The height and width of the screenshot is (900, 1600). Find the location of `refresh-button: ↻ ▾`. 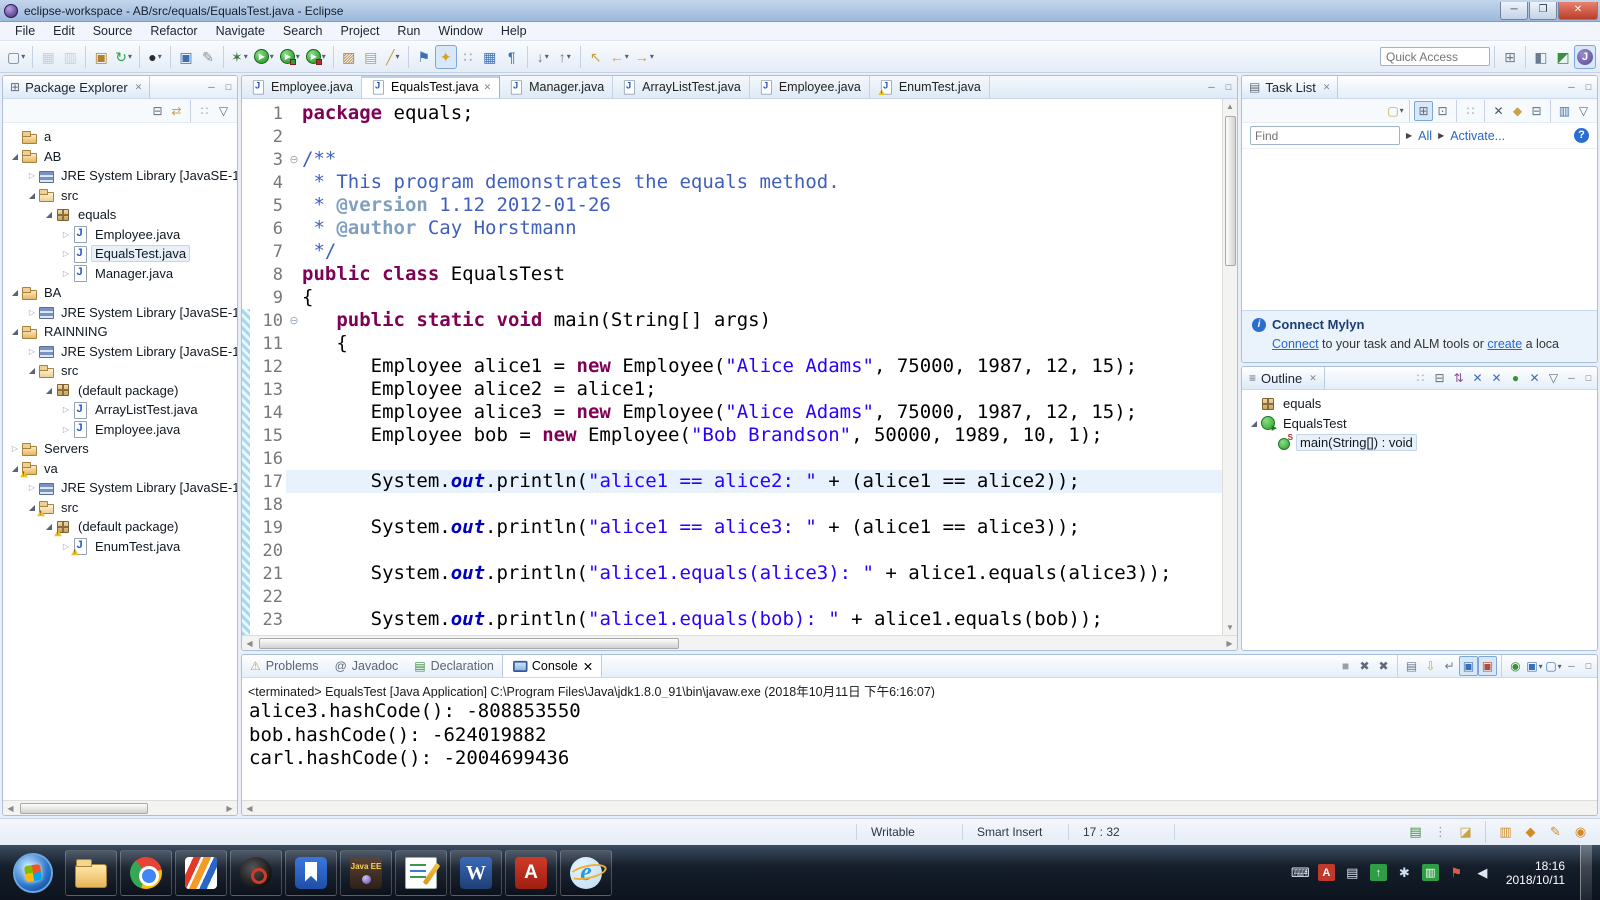

refresh-button: ↻ ▾ is located at coordinates (123, 57).